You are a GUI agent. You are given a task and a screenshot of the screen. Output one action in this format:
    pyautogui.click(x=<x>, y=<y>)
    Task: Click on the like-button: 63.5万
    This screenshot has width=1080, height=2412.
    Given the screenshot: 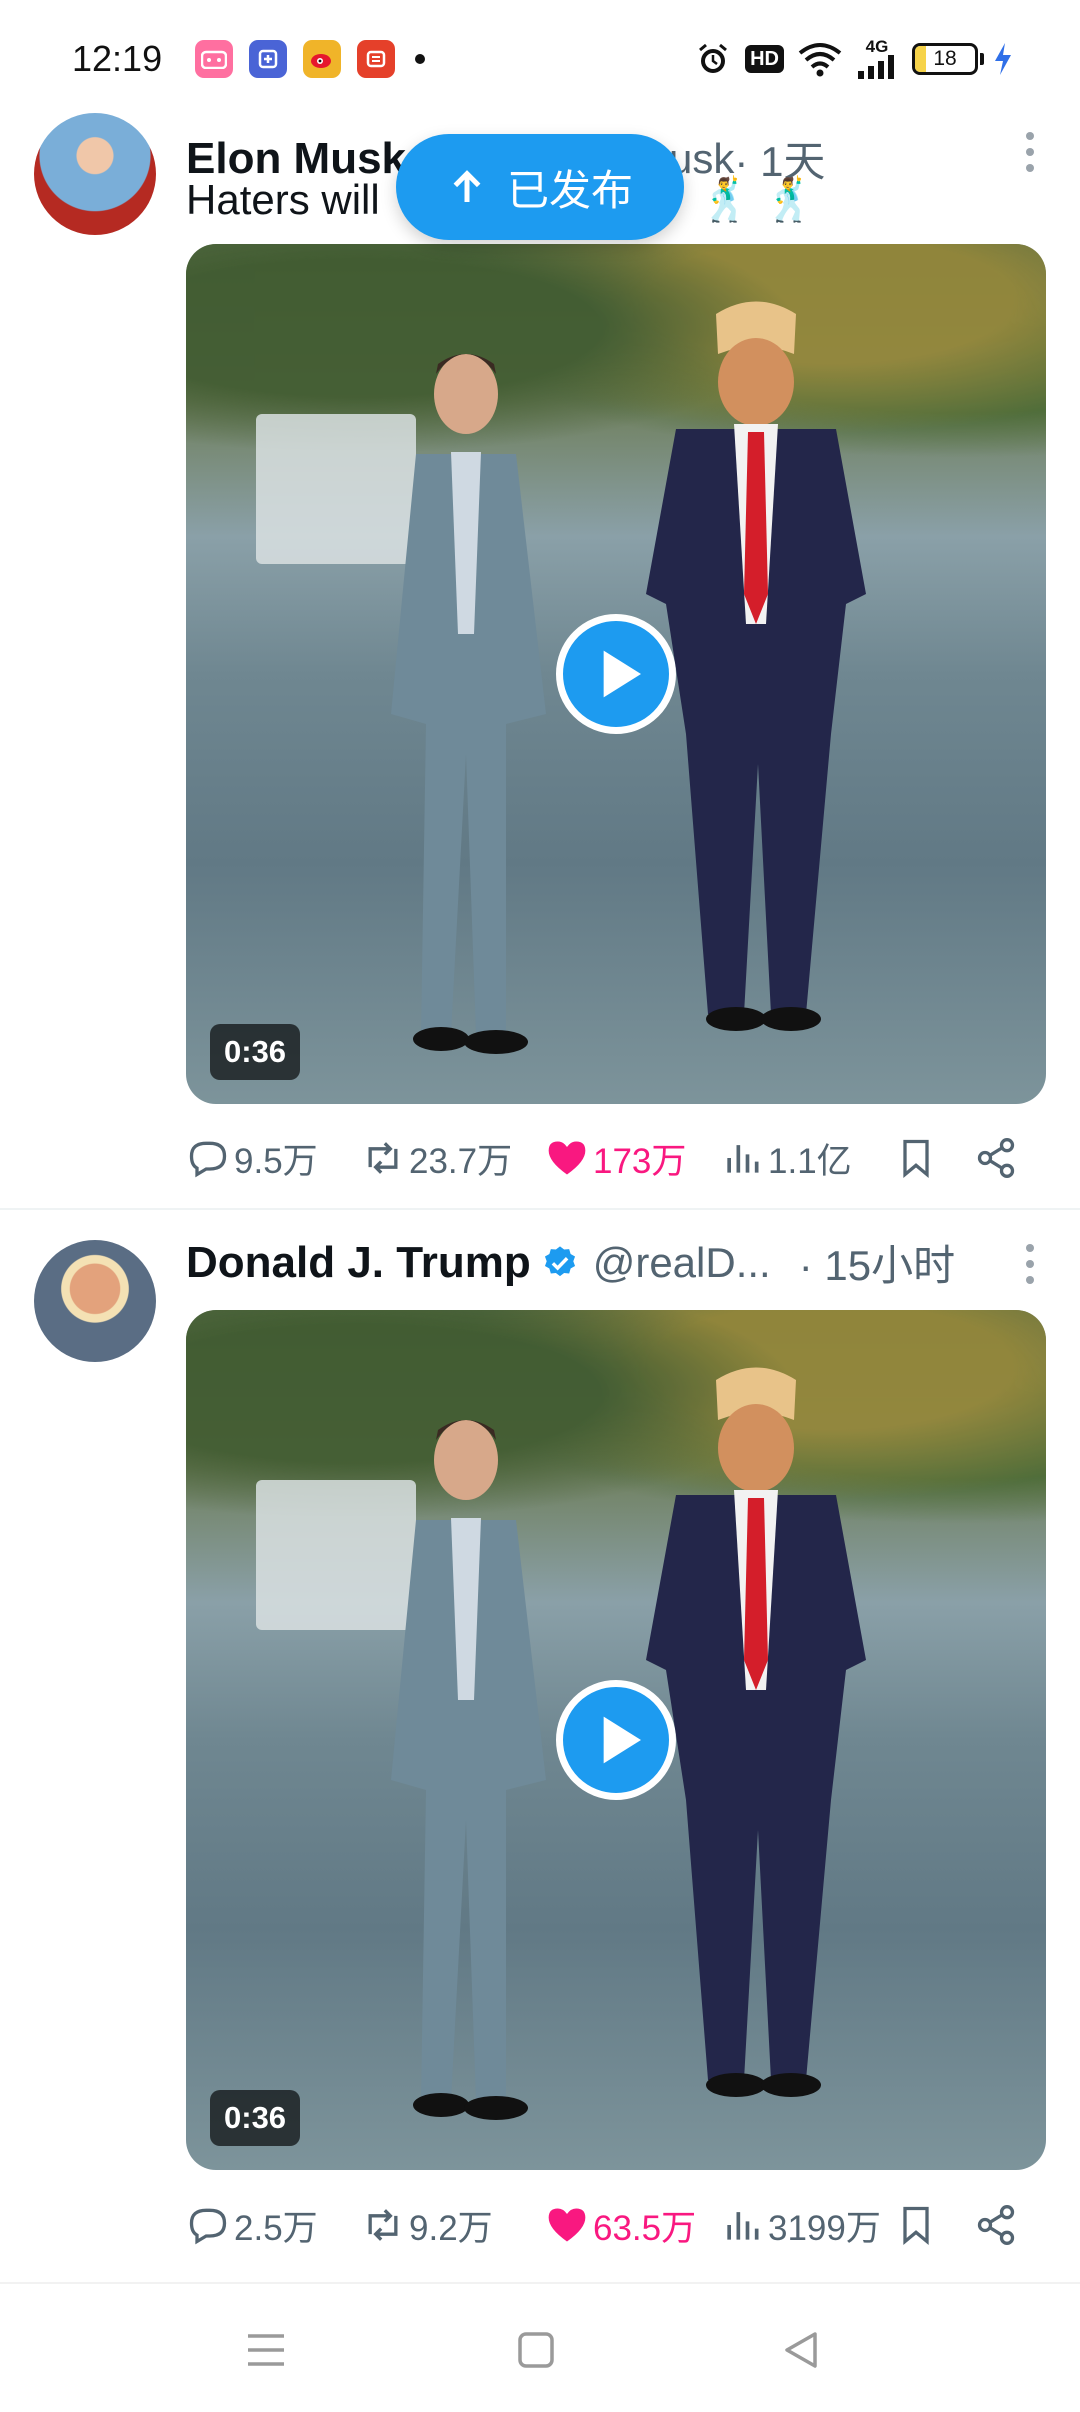 What is the action you would take?
    pyautogui.click(x=632, y=2225)
    